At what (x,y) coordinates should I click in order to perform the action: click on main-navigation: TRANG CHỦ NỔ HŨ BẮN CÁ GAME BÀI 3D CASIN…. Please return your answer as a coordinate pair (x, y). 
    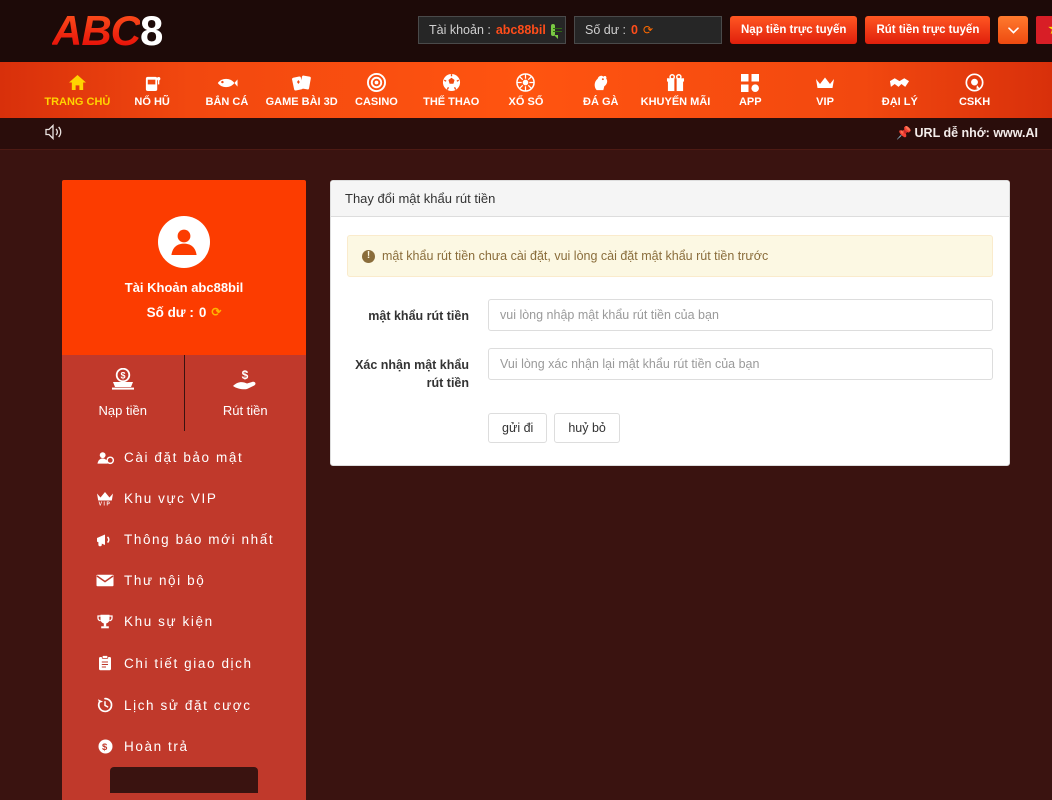
    Looking at the image, I should click on (526, 90).